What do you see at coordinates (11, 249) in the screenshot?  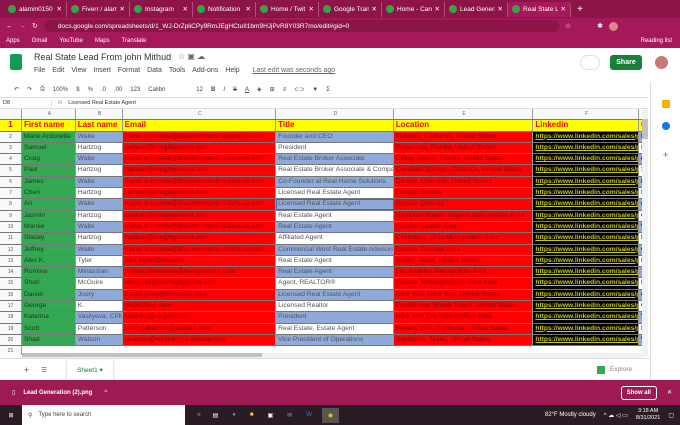 I see `row-number: 12` at bounding box center [11, 249].